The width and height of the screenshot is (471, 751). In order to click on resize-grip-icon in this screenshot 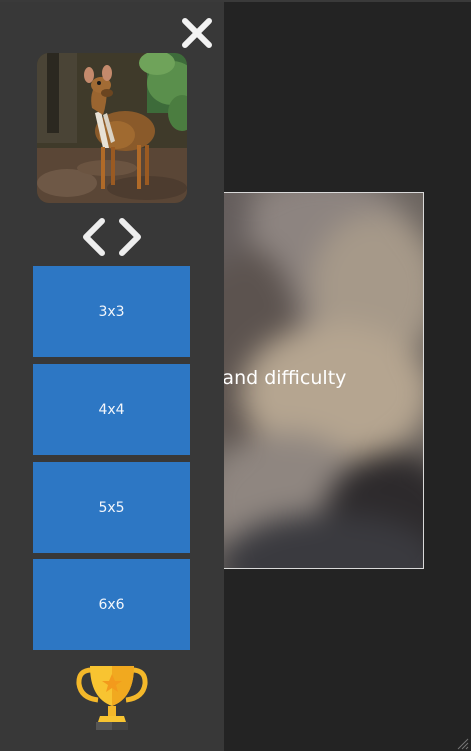, I will do `click(462, 742)`.